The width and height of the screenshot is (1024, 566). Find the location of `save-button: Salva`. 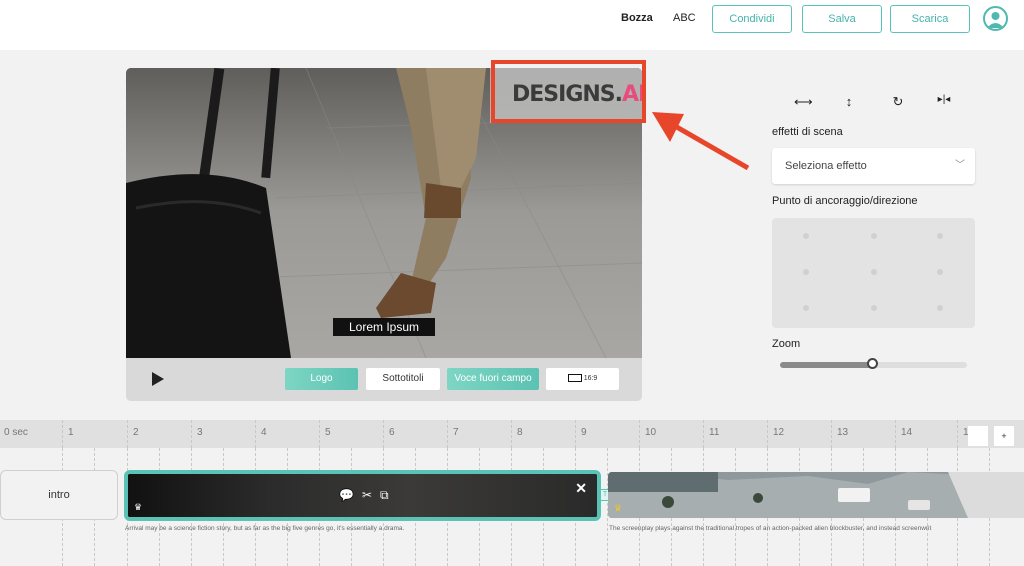

save-button: Salva is located at coordinates (842, 19).